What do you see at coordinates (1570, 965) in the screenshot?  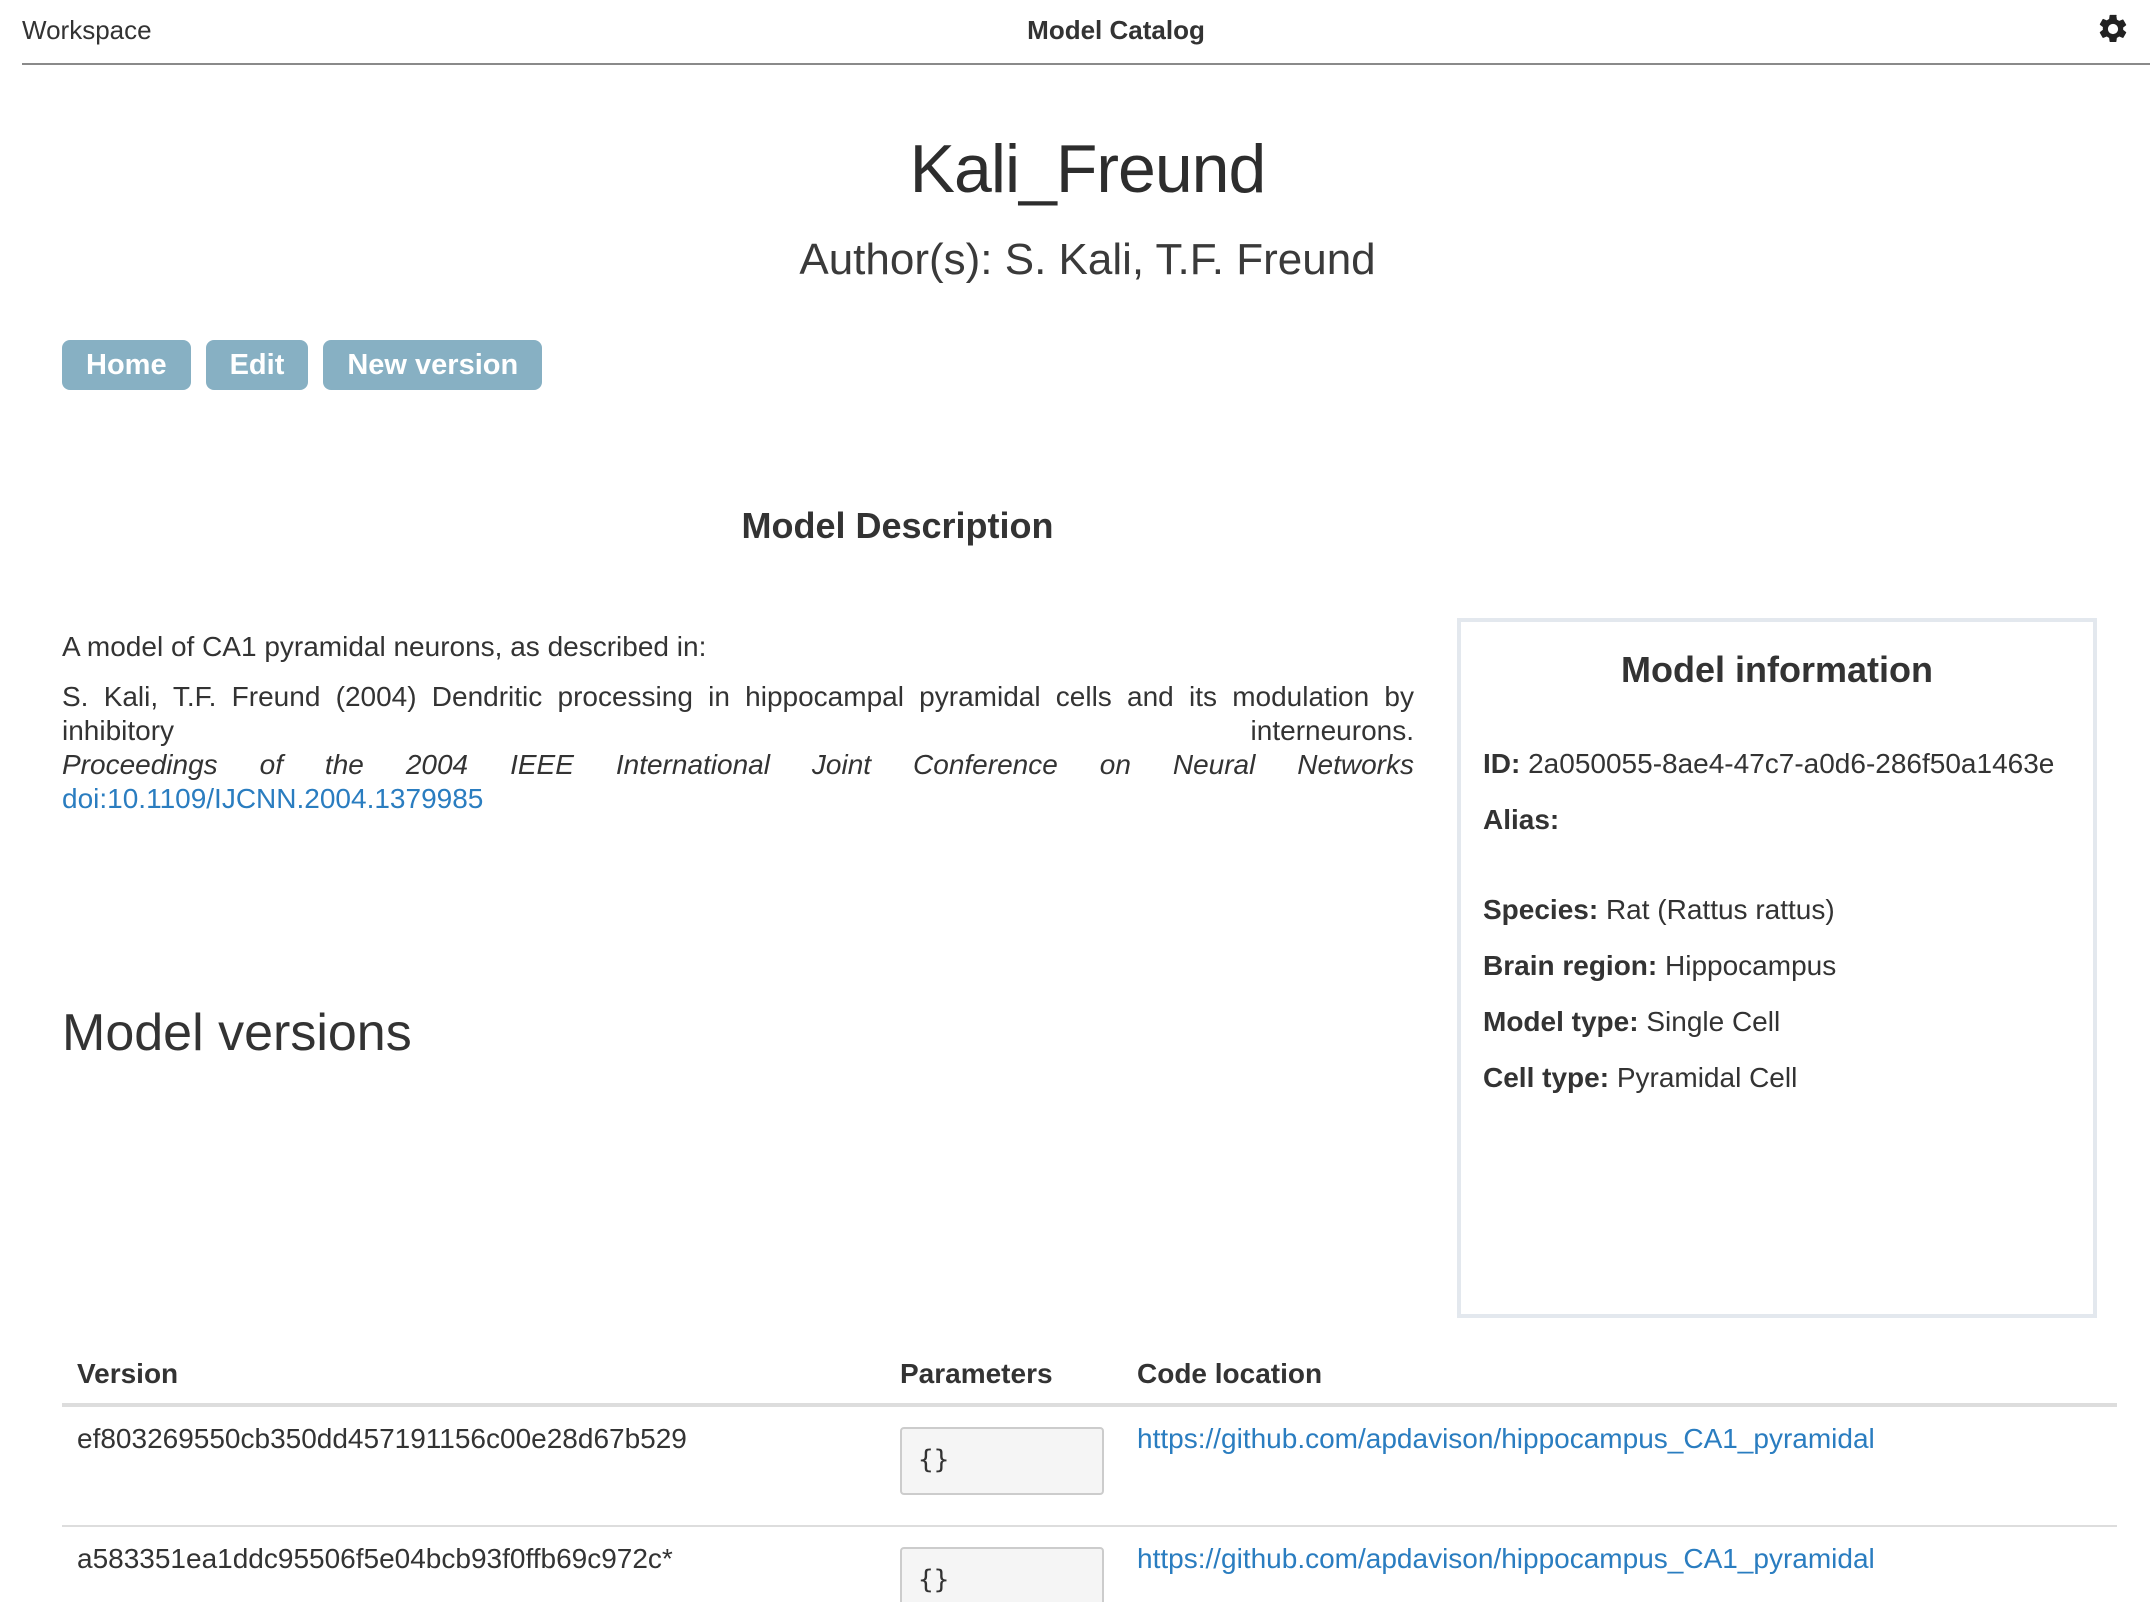 I see `brain-region-label: Brain region:` at bounding box center [1570, 965].